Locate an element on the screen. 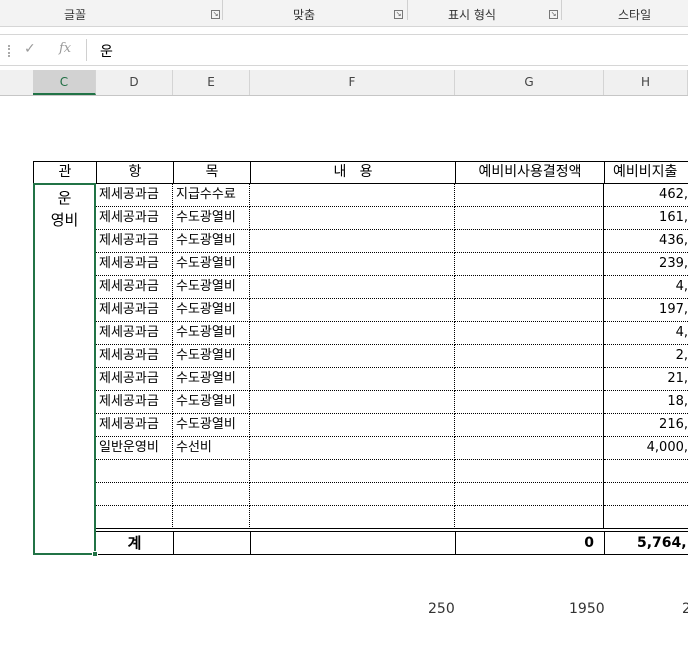 The width and height of the screenshot is (688, 669). total-label: 계 is located at coordinates (134, 543).